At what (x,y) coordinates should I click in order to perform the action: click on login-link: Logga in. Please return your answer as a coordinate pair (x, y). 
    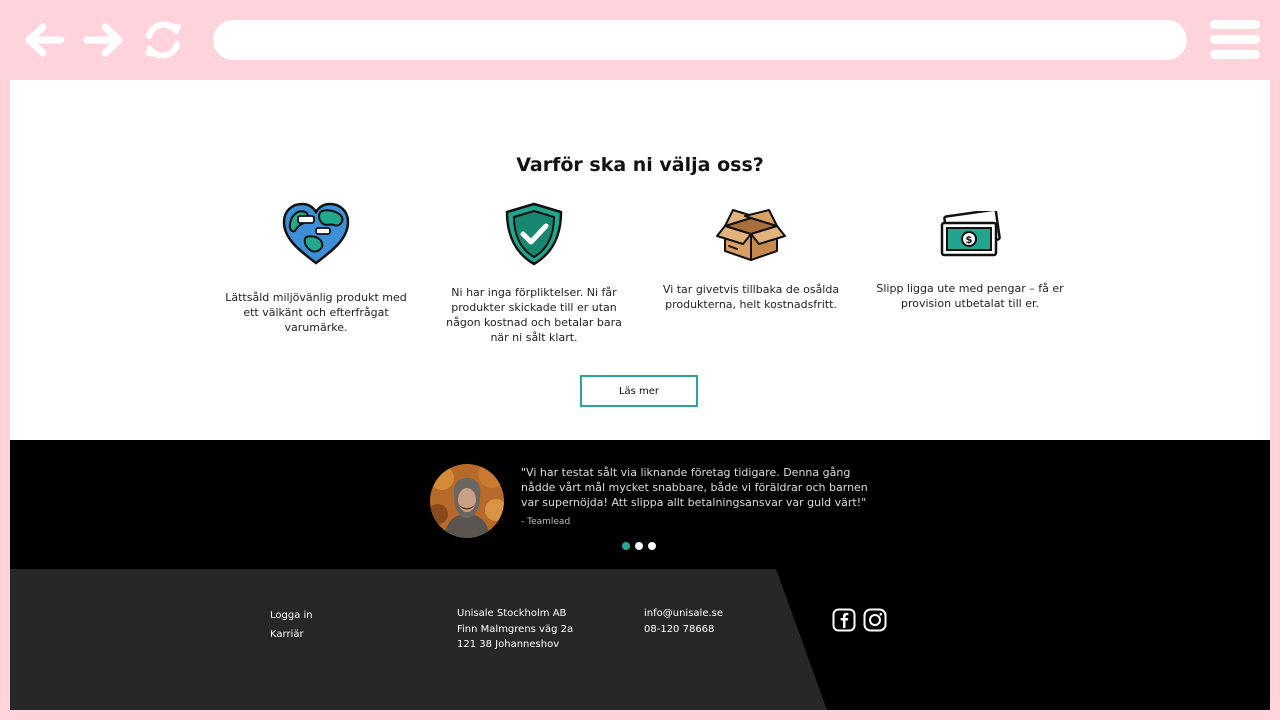
    Looking at the image, I should click on (291, 615).